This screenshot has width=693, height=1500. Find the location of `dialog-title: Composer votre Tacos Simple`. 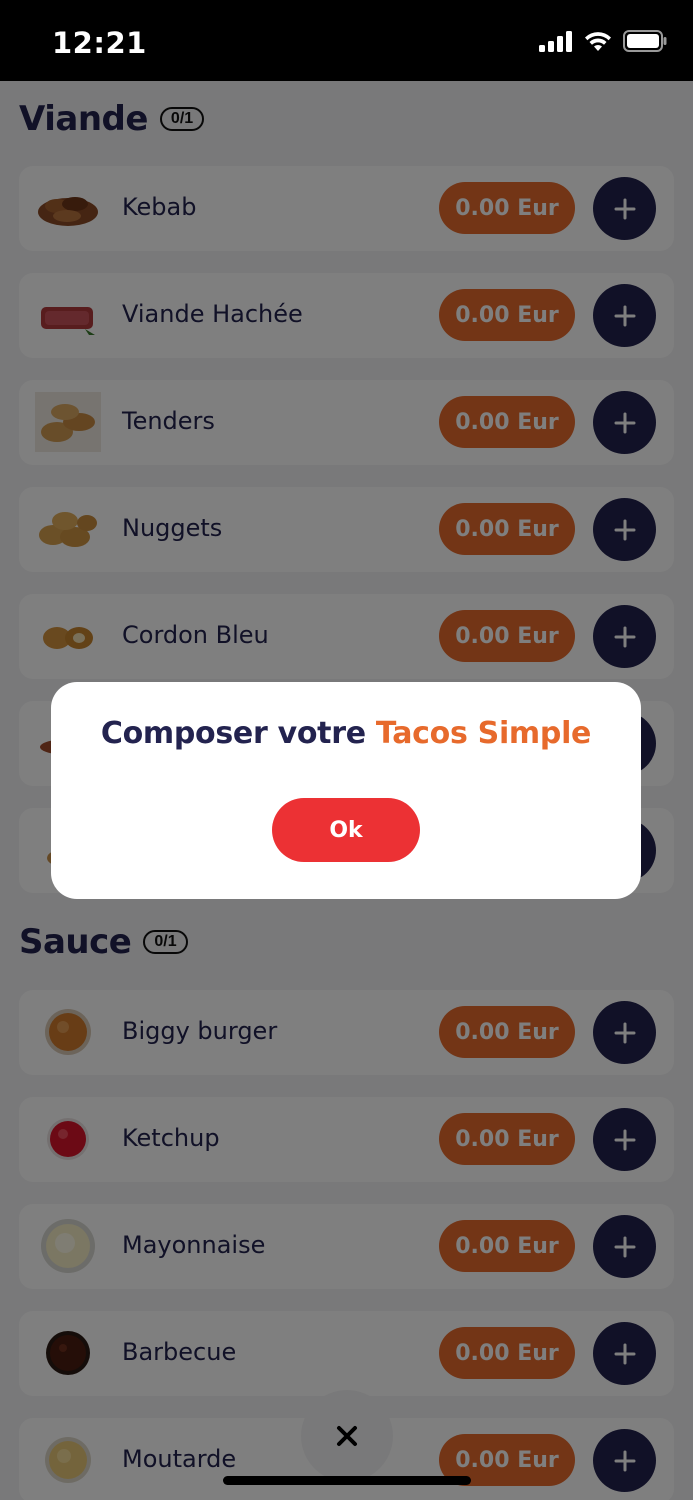

dialog-title: Composer votre Tacos Simple is located at coordinates (346, 733).